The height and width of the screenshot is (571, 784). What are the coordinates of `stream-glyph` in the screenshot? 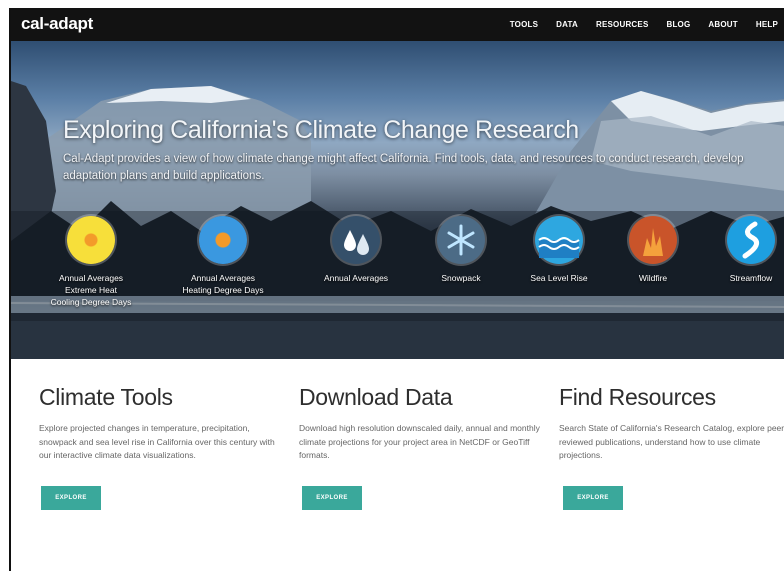 It's located at (751, 240).